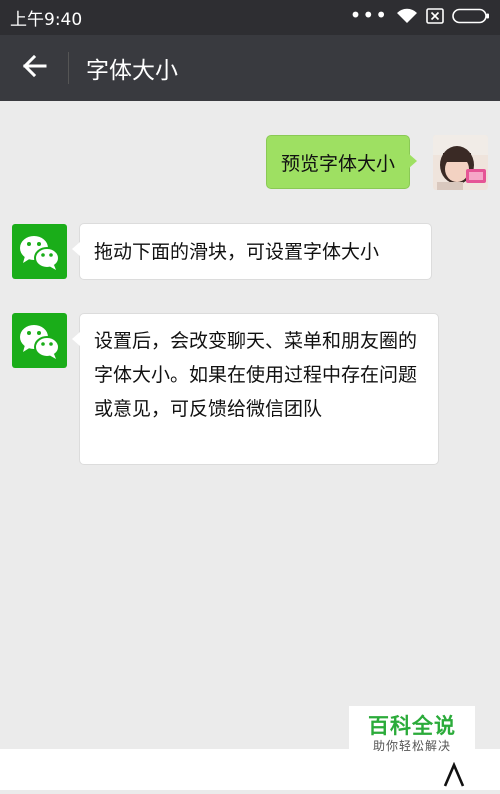  What do you see at coordinates (237, 252) in the screenshot?
I see `message-text: 拖动下面的滑块，可设置字体大小` at bounding box center [237, 252].